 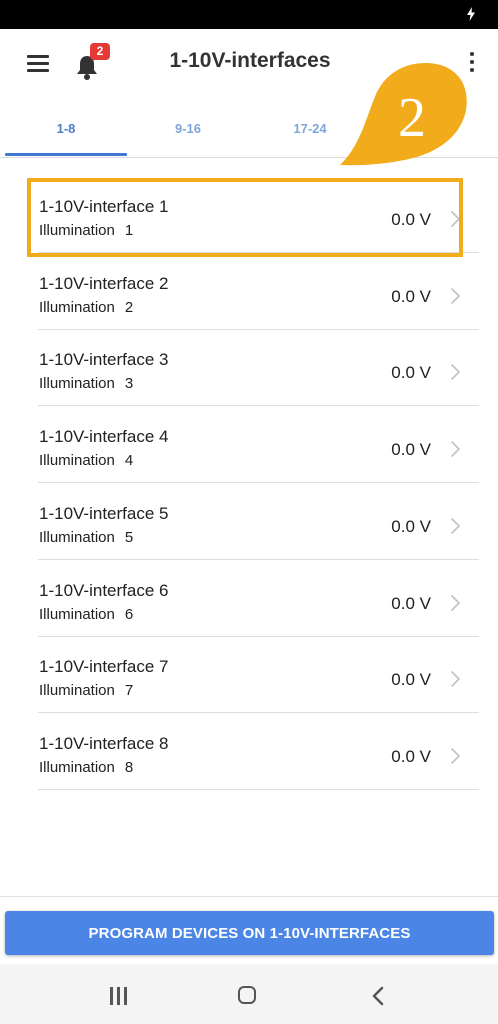 What do you see at coordinates (258, 368) in the screenshot?
I see `list-item: 1-10V-interface 3 Illumination 3 0.0 V` at bounding box center [258, 368].